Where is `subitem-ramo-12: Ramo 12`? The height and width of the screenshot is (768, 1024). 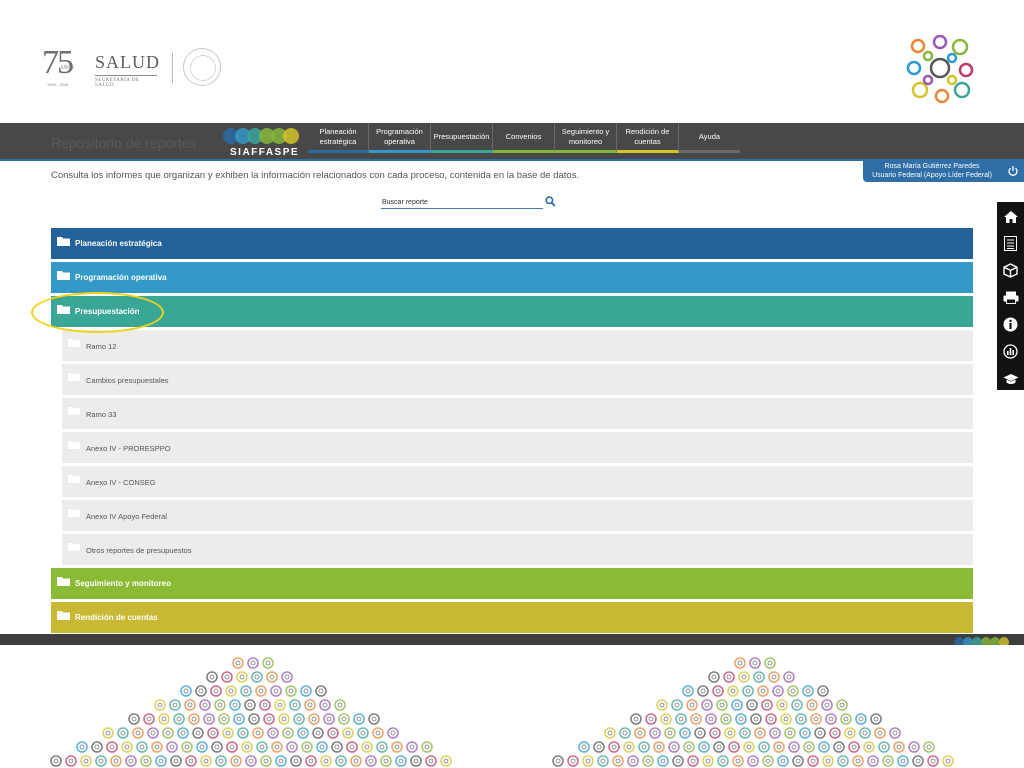
subitem-ramo-12: Ramo 12 is located at coordinates (517, 345).